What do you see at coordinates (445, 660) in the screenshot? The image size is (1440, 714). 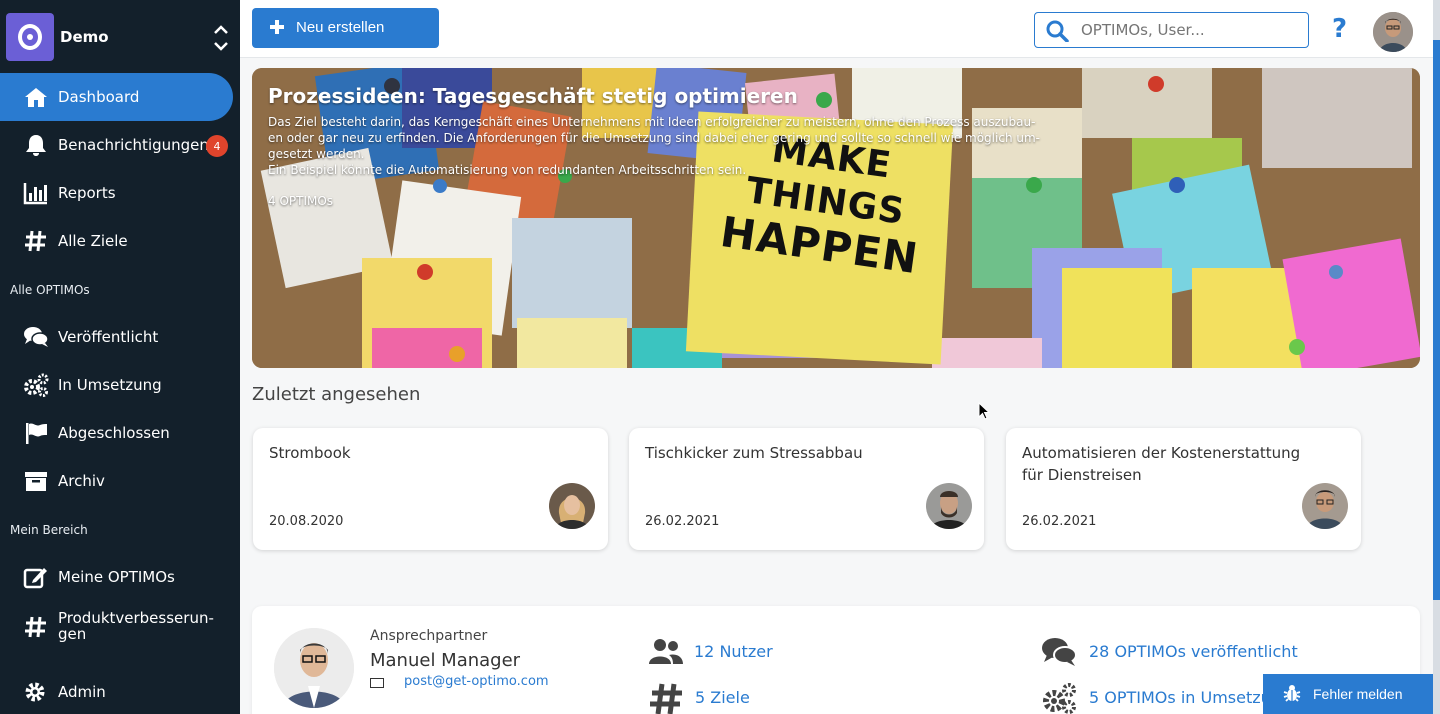 I see `contact-name: Manuel Manager` at bounding box center [445, 660].